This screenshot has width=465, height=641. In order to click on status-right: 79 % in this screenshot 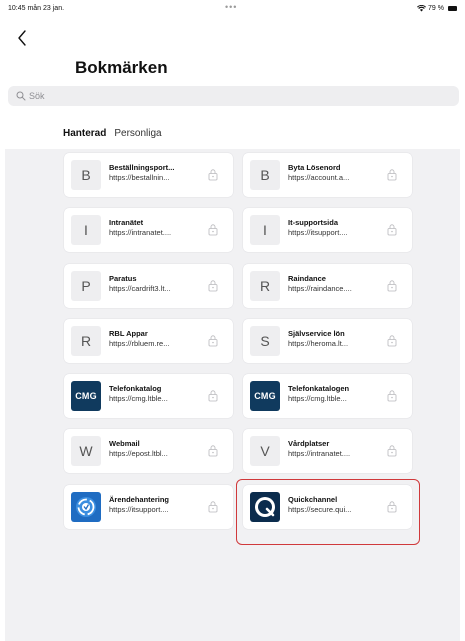, I will do `click(437, 8)`.